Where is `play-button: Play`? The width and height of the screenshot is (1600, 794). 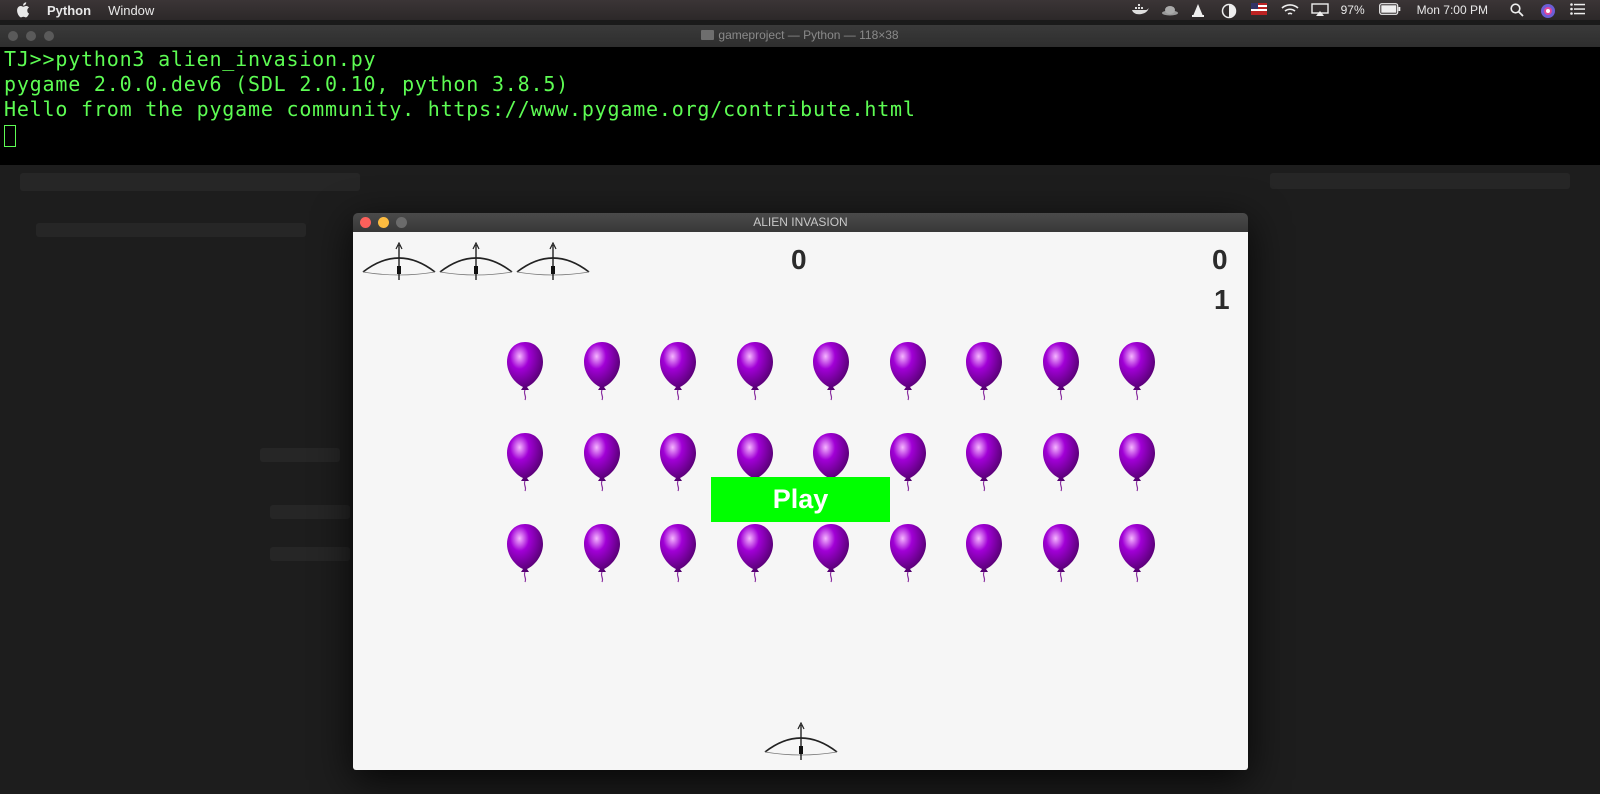
play-button: Play is located at coordinates (800, 499).